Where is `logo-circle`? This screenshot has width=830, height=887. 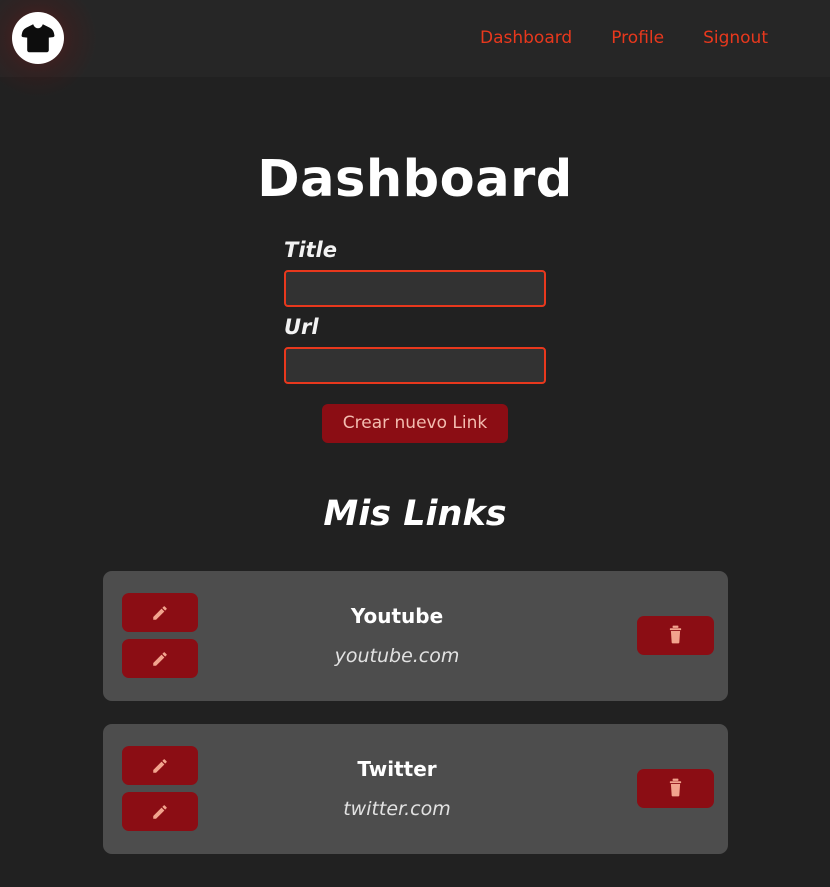 logo-circle is located at coordinates (38, 38).